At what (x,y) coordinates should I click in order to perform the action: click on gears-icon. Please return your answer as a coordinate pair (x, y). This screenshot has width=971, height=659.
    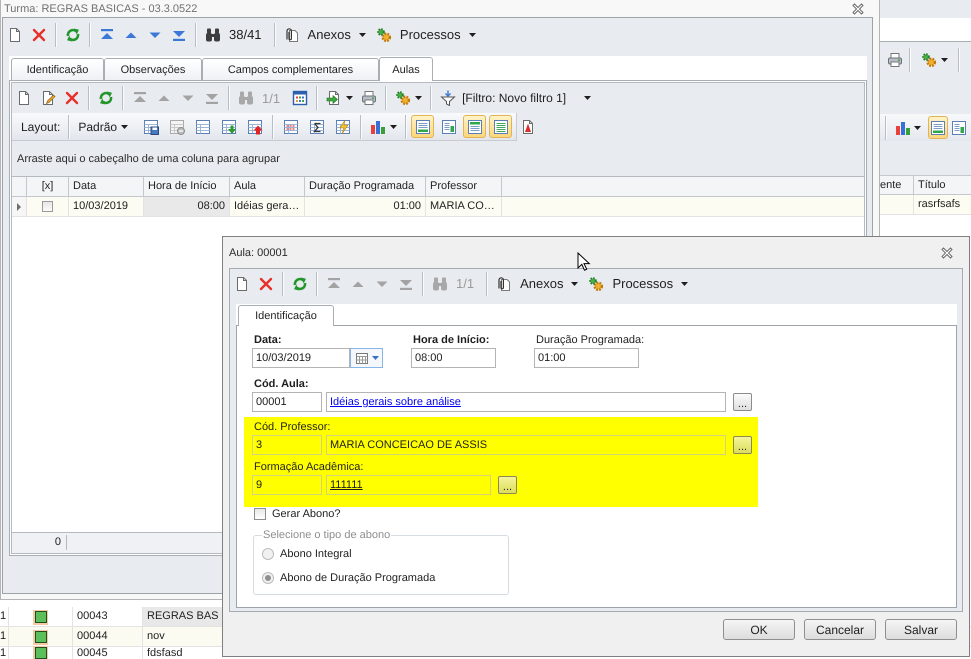
    Looking at the image, I should click on (403, 98).